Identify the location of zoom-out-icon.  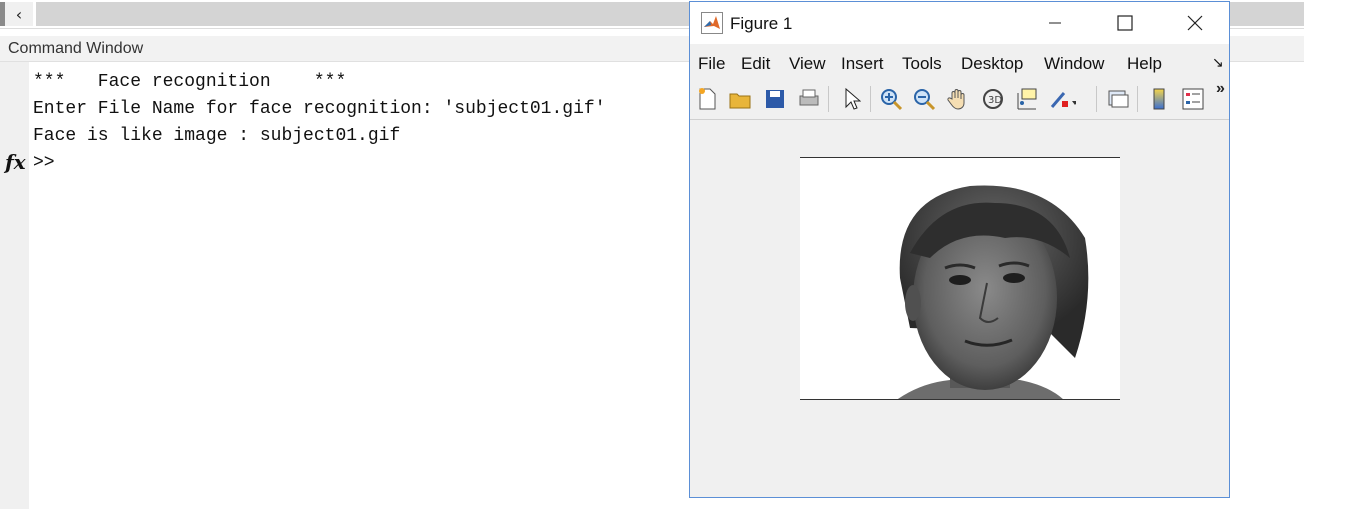
(924, 99).